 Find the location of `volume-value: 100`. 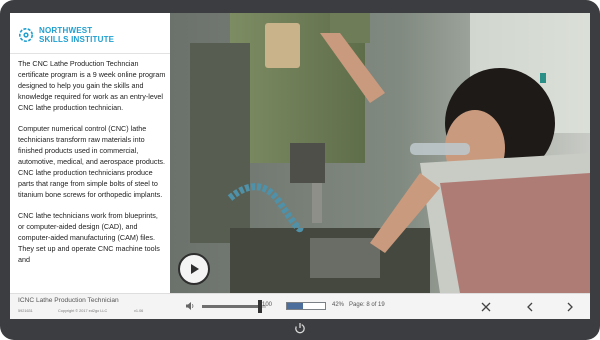

volume-value: 100 is located at coordinates (267, 305).